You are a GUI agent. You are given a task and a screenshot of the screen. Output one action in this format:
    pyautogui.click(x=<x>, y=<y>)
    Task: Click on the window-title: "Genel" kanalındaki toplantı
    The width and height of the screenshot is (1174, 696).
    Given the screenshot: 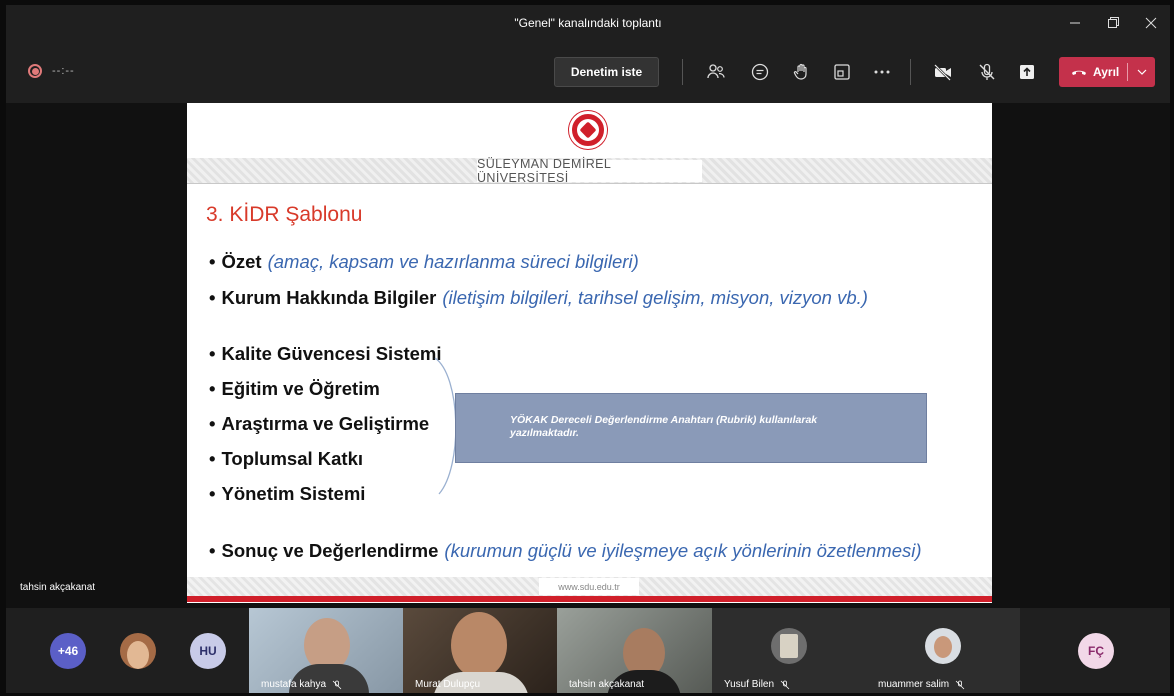 What is the action you would take?
    pyautogui.click(x=588, y=23)
    